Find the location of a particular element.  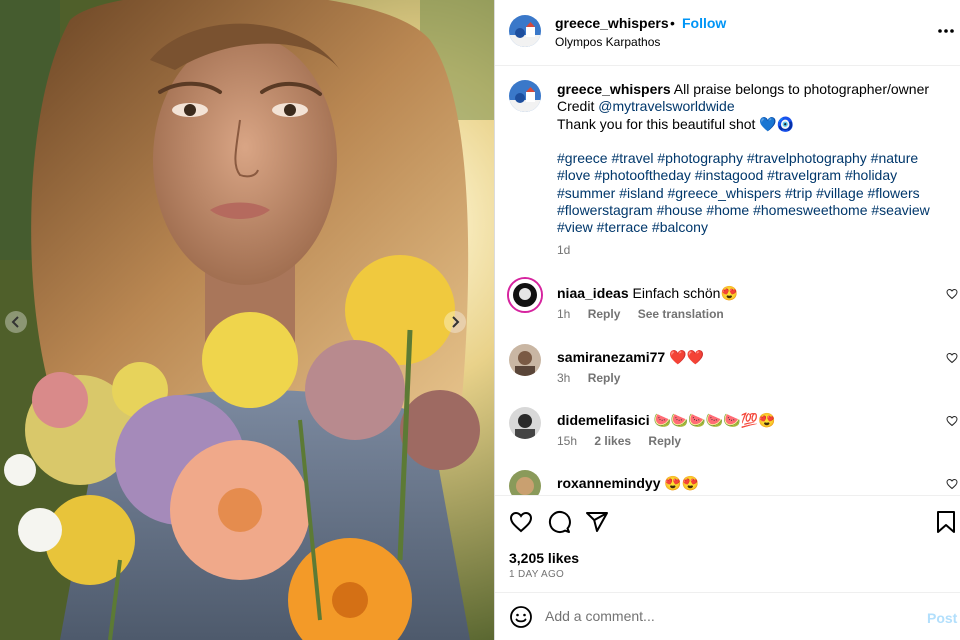

author-avatar is located at coordinates (525, 31).